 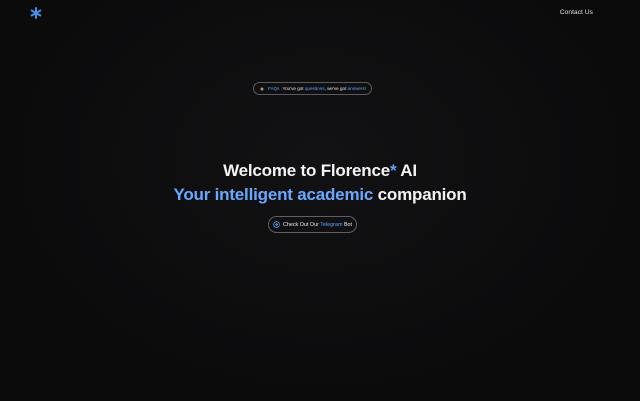 I want to click on contact-us-link: Contact Us, so click(x=576, y=12).